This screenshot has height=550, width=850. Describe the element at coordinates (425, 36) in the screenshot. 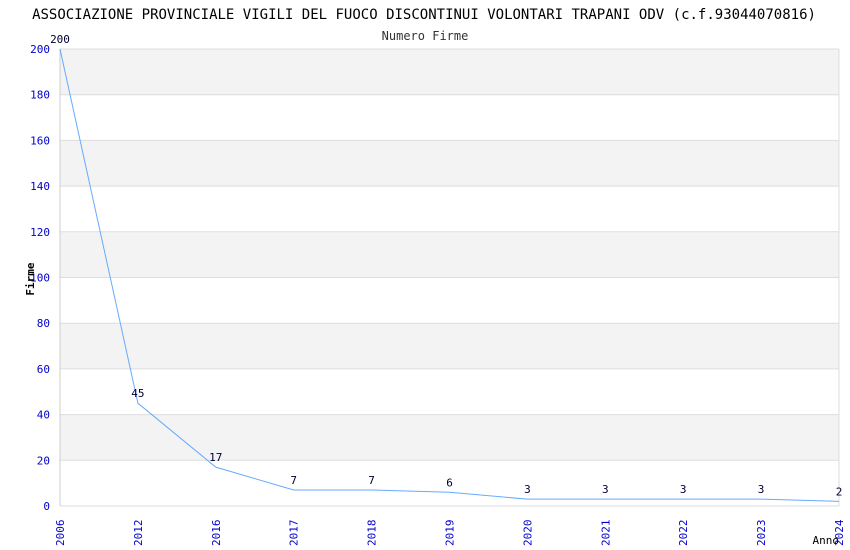

I see `chart-subtitle: Numero Firme` at that location.